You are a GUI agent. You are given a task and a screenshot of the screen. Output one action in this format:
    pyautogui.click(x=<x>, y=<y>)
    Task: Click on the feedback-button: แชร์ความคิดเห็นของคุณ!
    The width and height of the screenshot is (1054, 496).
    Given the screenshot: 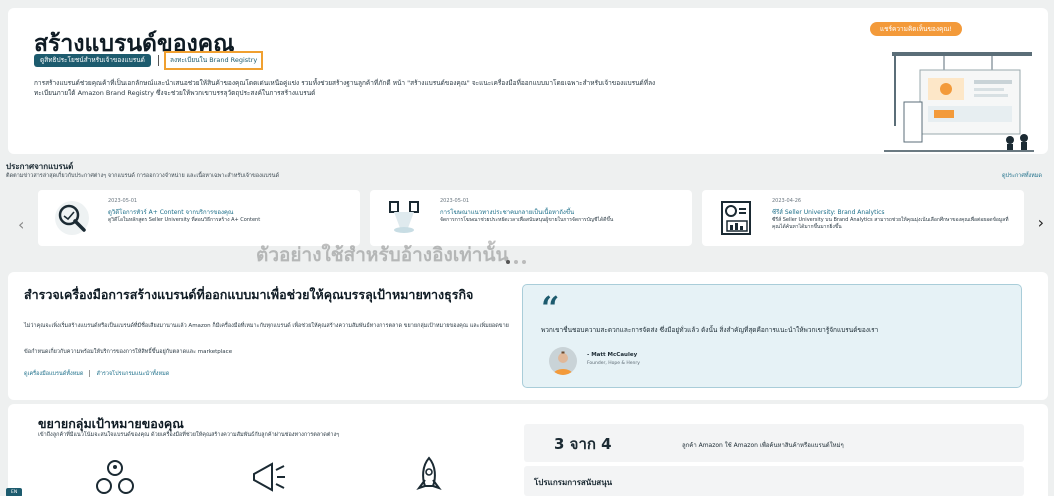 What is the action you would take?
    pyautogui.click(x=915, y=29)
    